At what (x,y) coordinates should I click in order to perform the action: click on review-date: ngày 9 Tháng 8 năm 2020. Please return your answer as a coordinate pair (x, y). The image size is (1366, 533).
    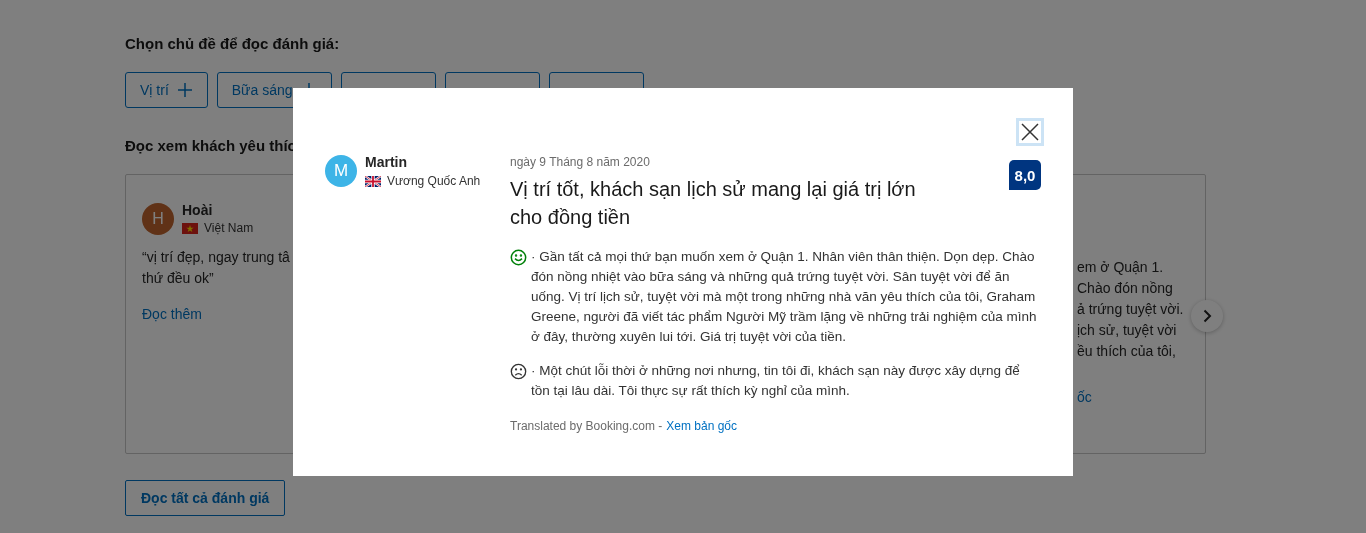
    Looking at the image, I should click on (580, 162).